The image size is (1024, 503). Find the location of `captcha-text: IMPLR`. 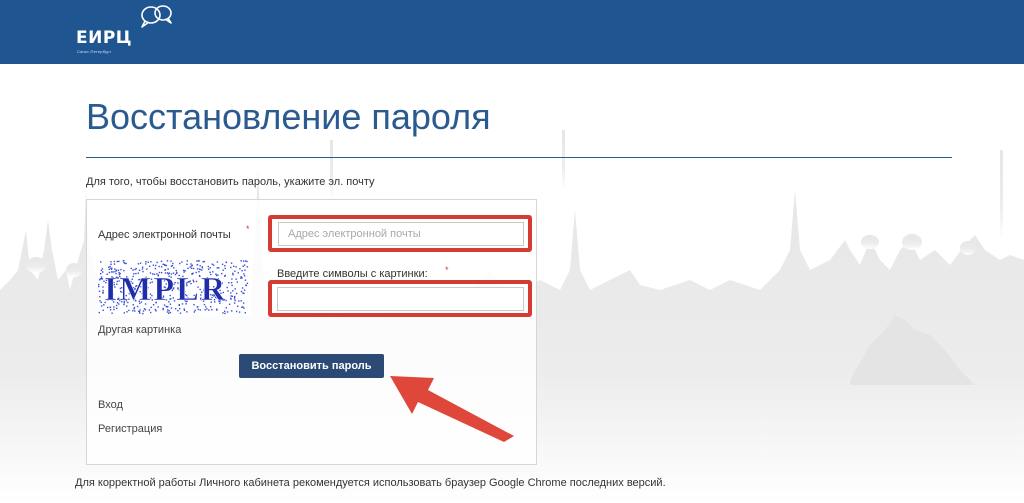

captcha-text: IMPLR is located at coordinates (165, 289).